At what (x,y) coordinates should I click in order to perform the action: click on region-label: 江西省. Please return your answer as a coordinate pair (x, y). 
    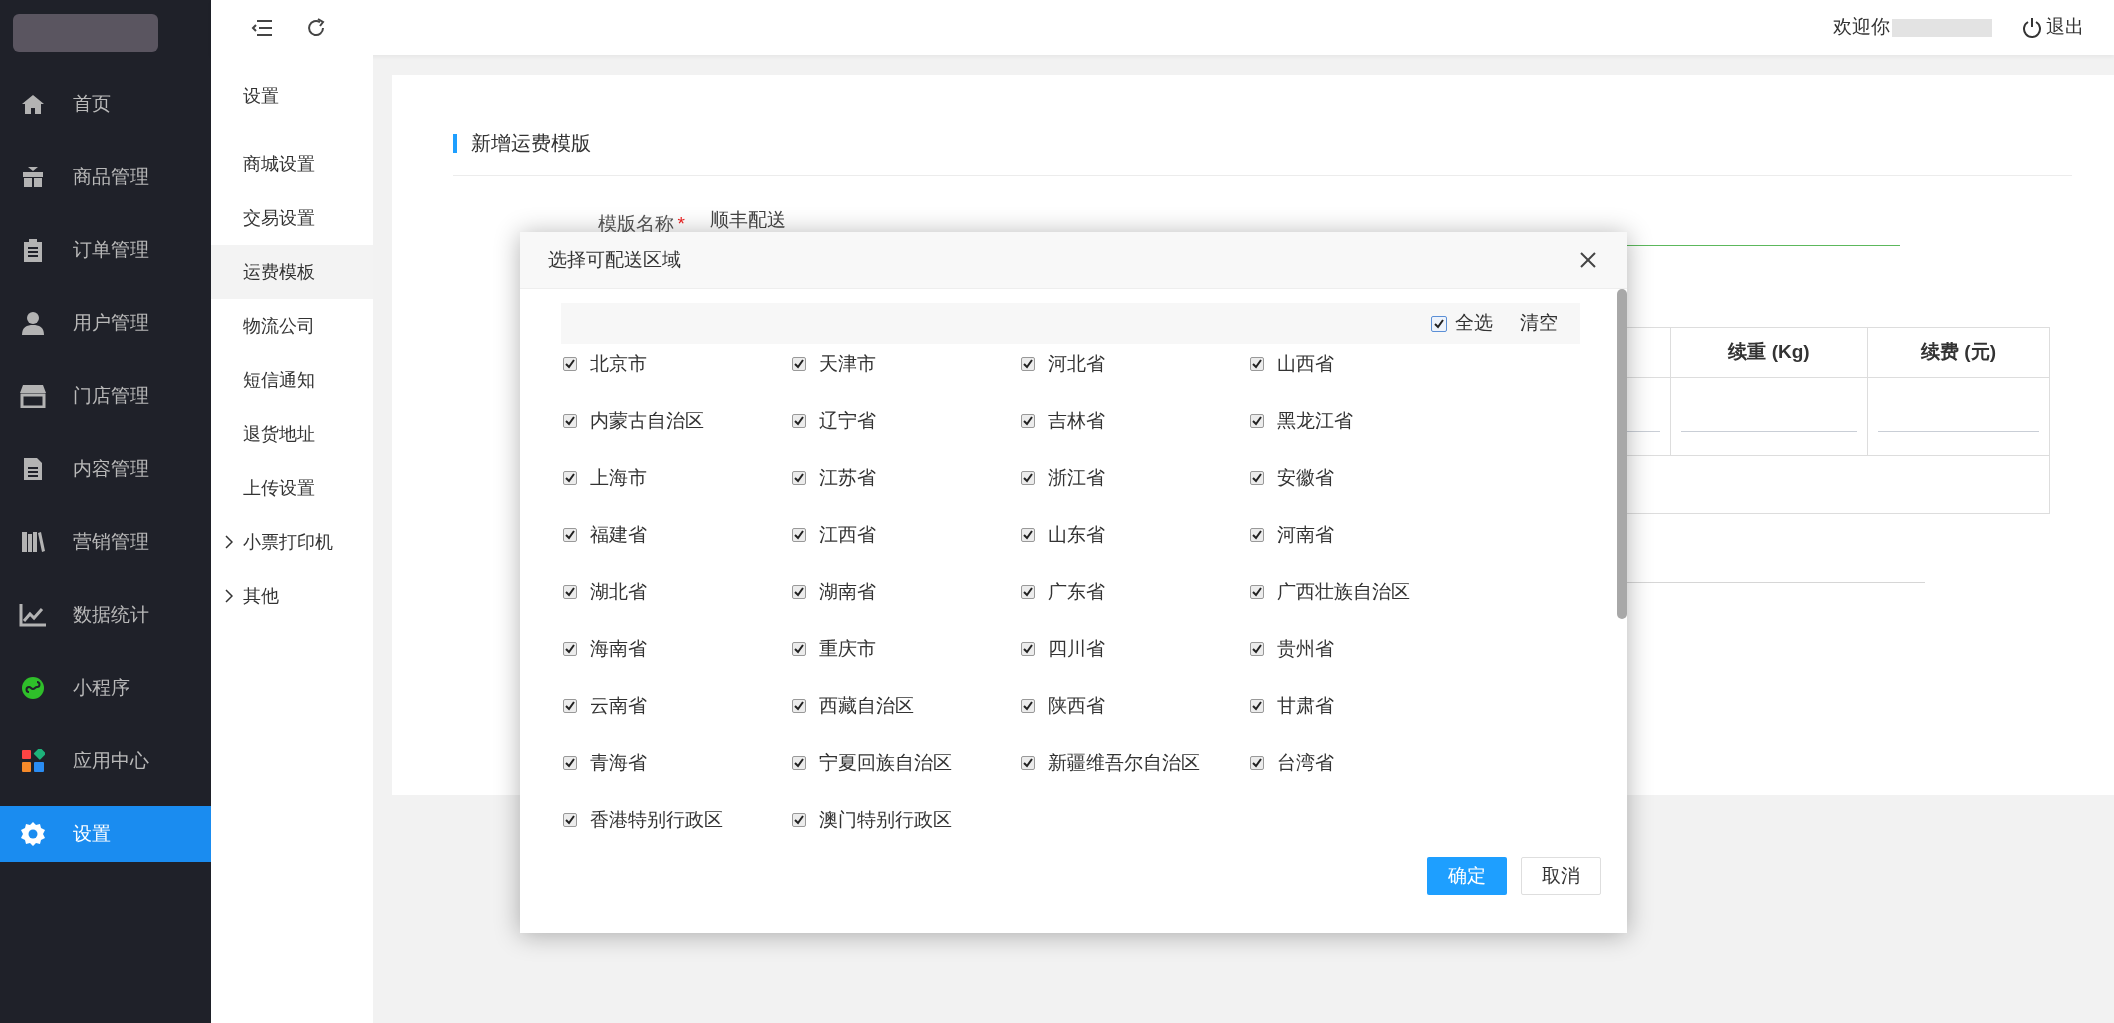
    Looking at the image, I should click on (847, 534).